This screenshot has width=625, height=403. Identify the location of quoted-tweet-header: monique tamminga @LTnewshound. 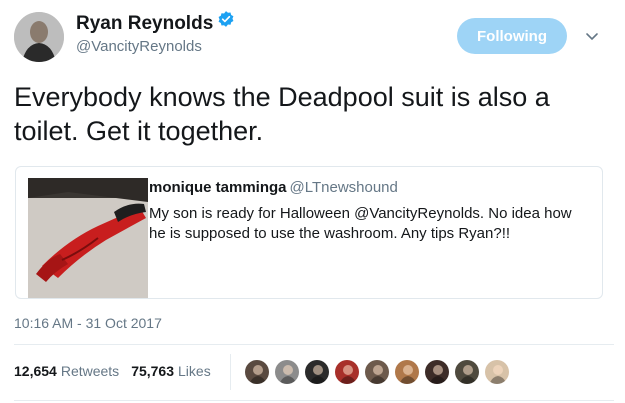
(273, 187).